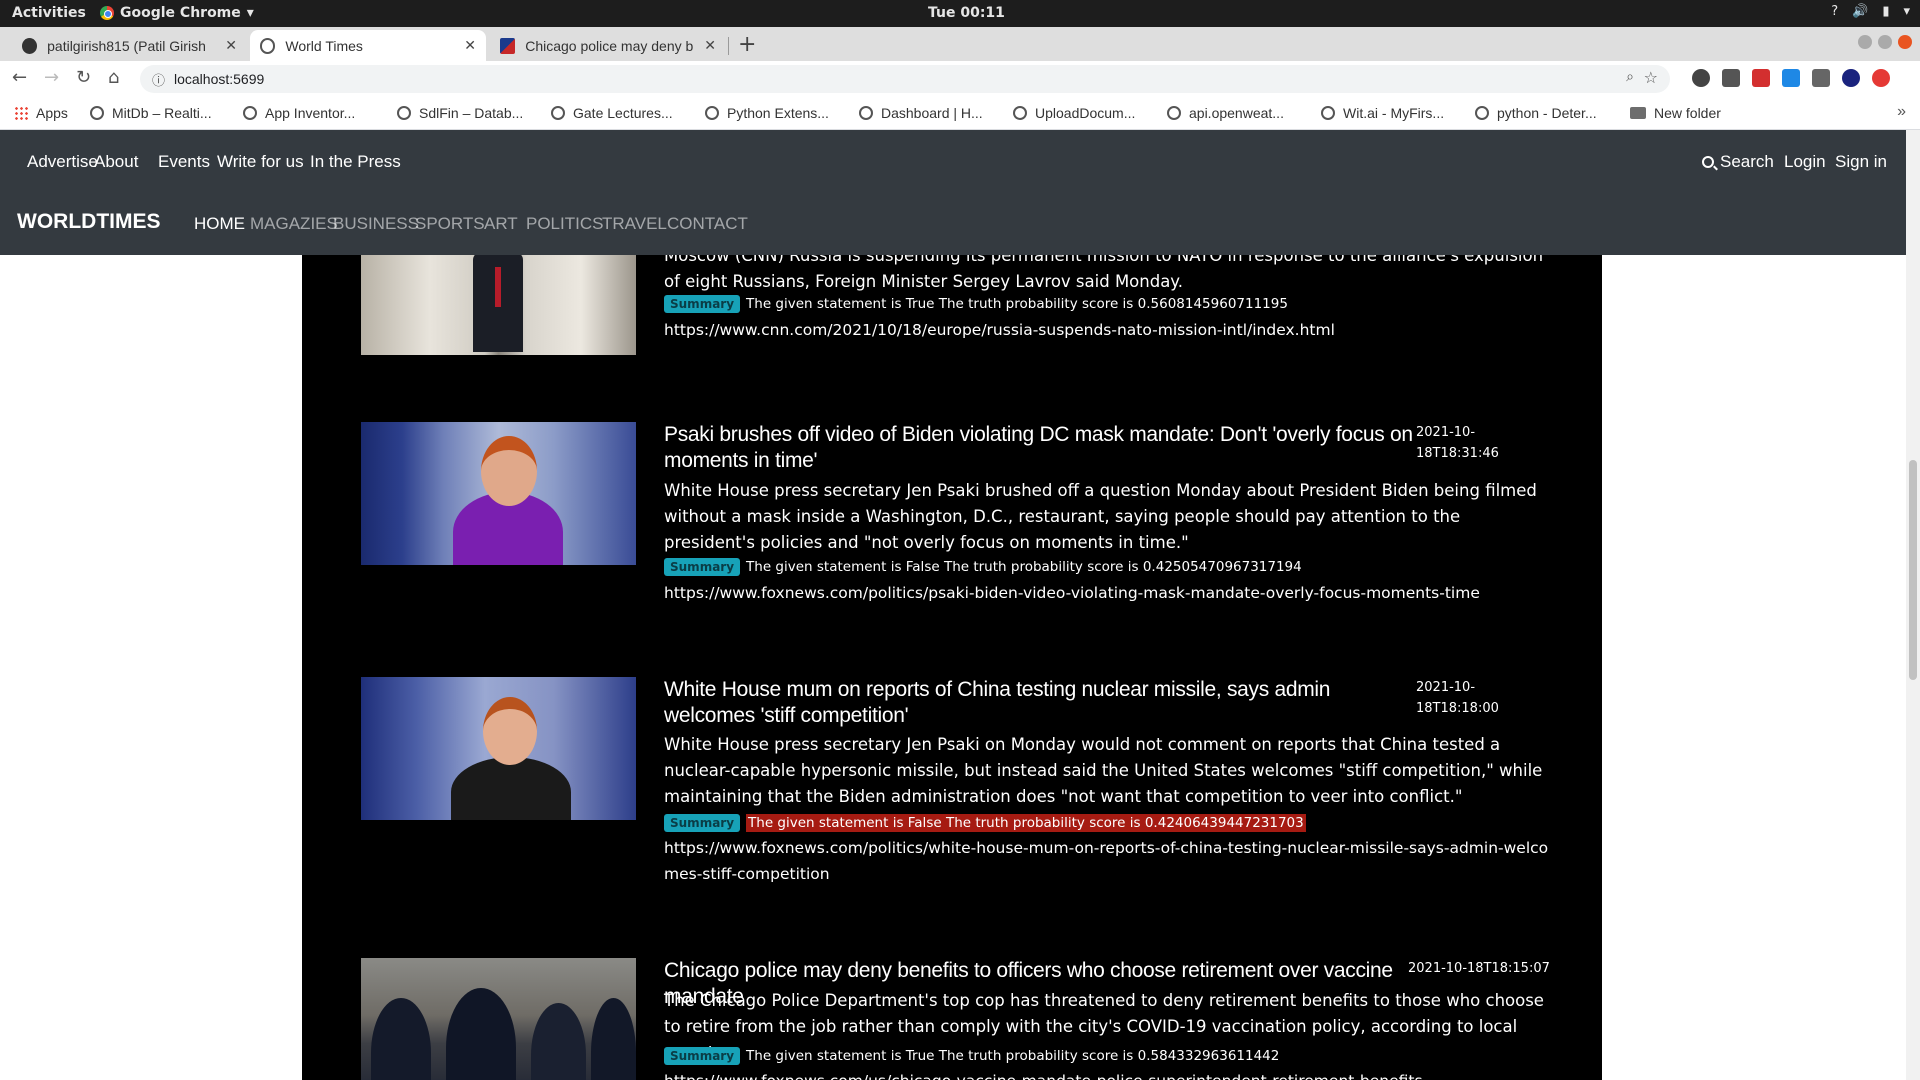  Describe the element at coordinates (324, 45) in the screenshot. I see `tab-title: World Times` at that location.